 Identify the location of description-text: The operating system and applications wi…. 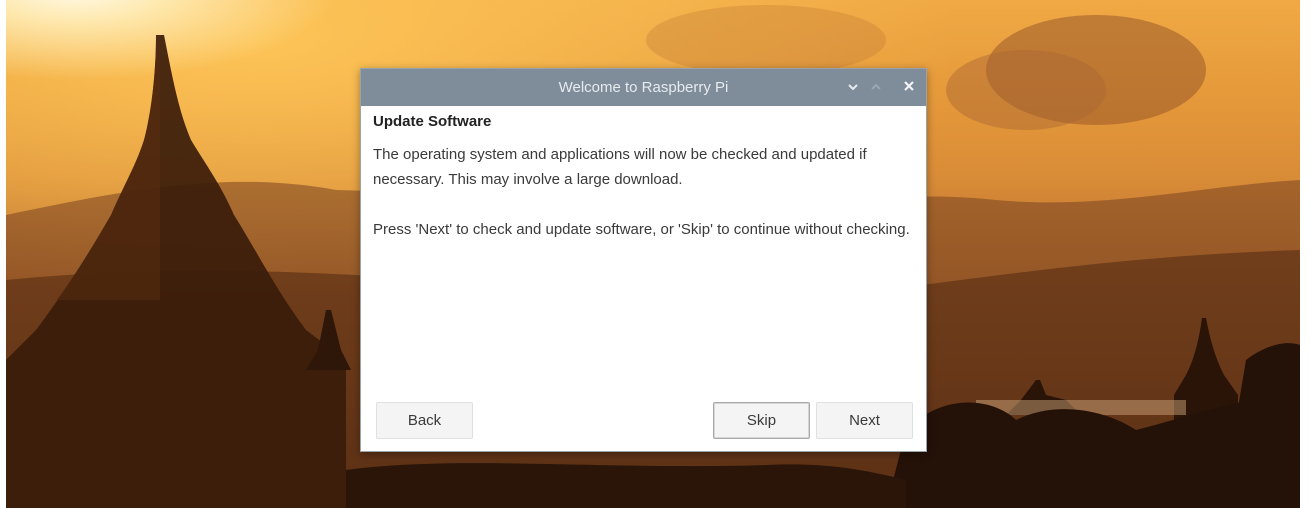
(620, 167).